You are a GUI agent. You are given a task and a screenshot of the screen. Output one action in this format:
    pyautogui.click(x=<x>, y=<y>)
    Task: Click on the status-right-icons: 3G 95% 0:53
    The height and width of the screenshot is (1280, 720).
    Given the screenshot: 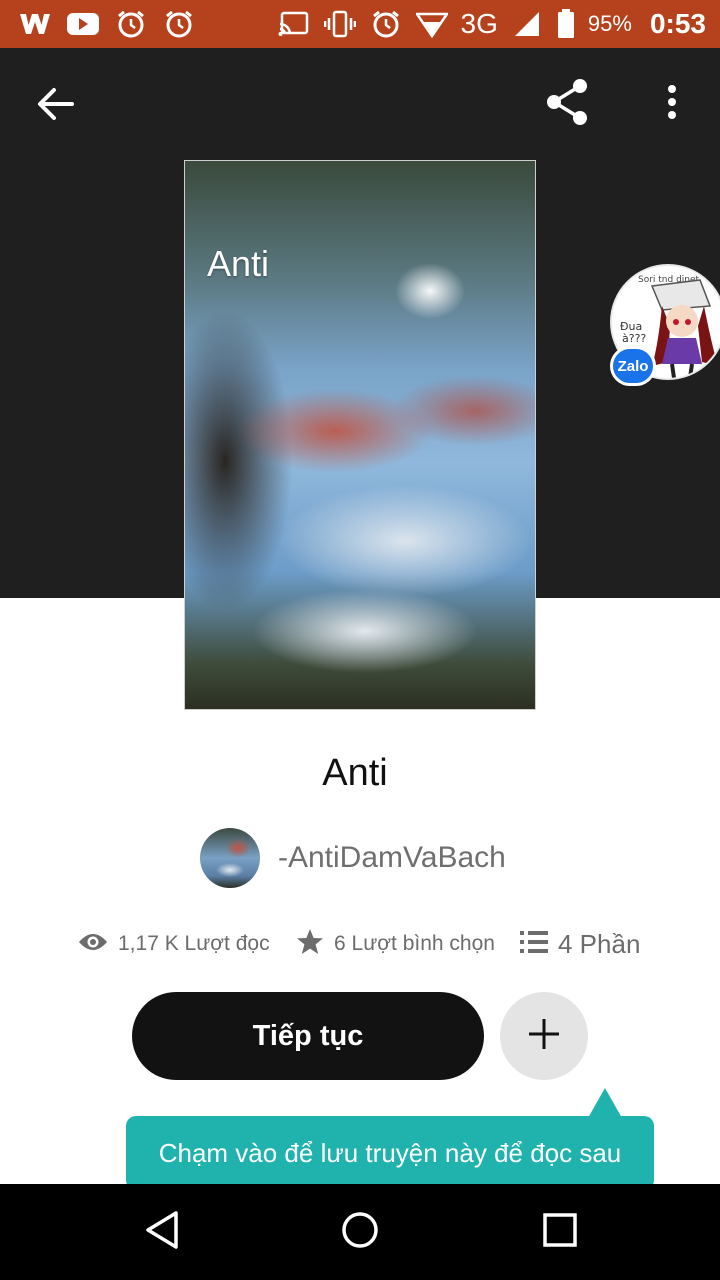 What is the action you would take?
    pyautogui.click(x=491, y=24)
    